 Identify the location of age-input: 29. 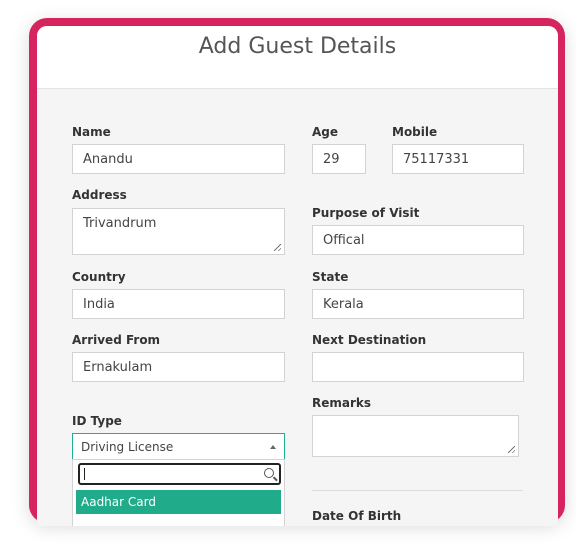
(339, 159).